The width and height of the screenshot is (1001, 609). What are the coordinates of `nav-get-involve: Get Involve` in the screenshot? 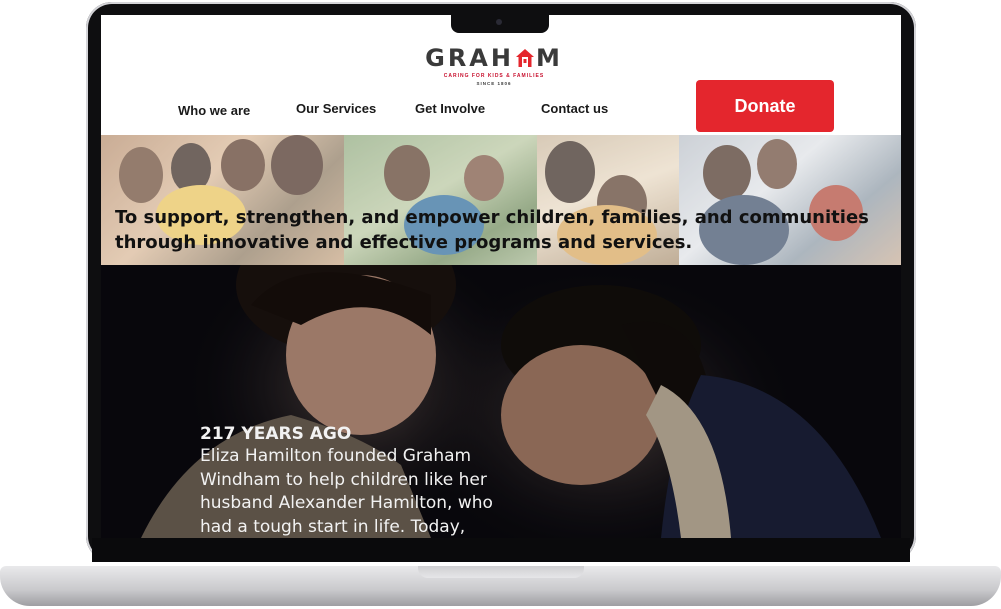 It's located at (450, 108).